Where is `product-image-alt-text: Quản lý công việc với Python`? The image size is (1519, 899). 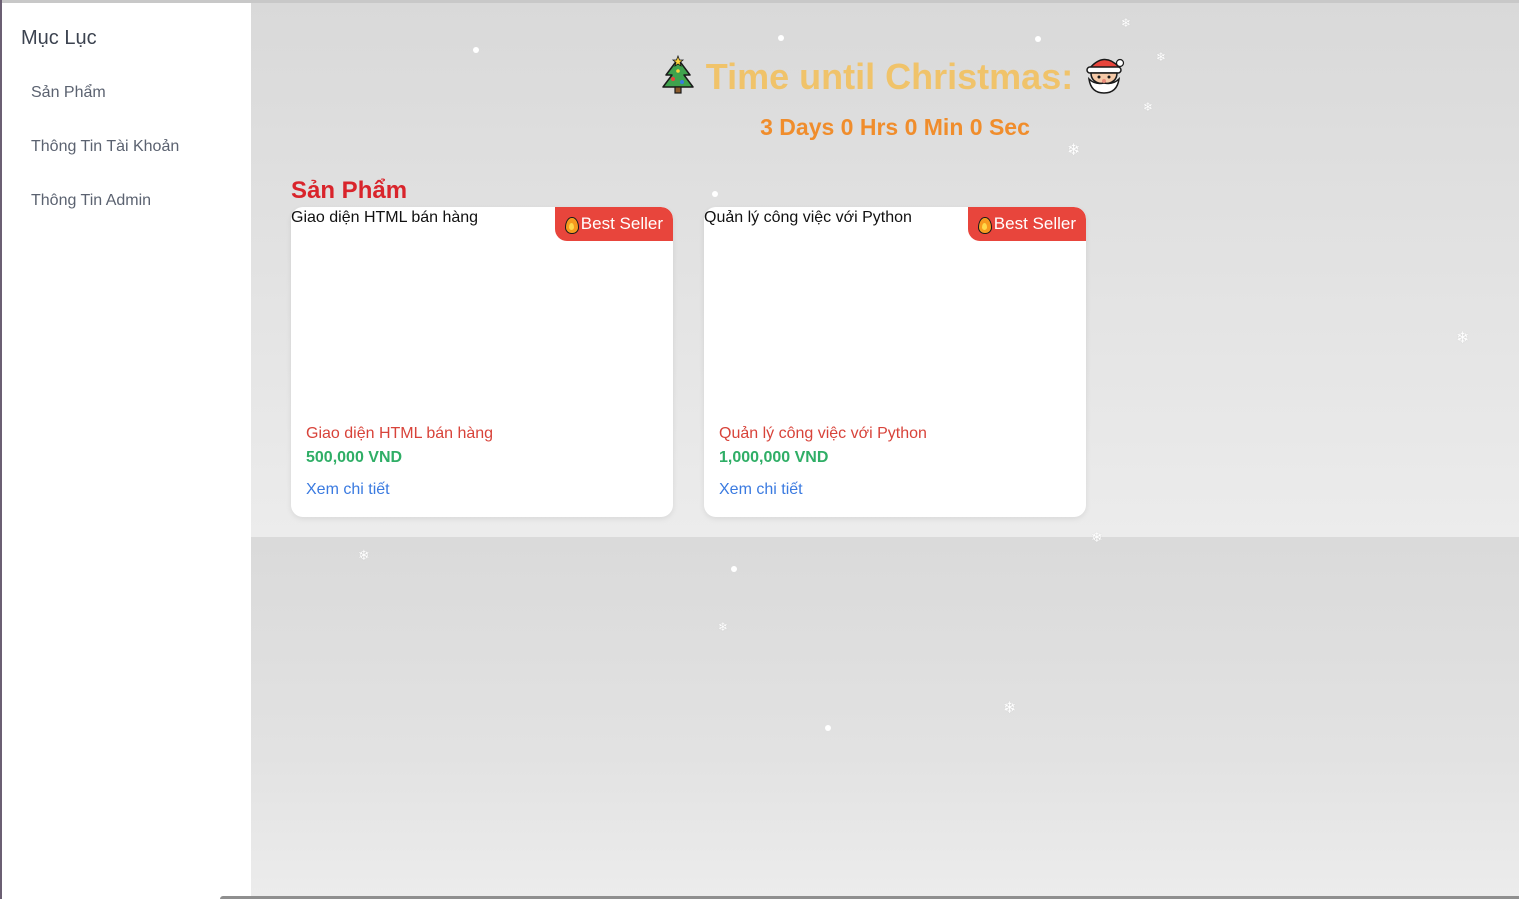 product-image-alt-text: Quản lý công việc với Python is located at coordinates (808, 217).